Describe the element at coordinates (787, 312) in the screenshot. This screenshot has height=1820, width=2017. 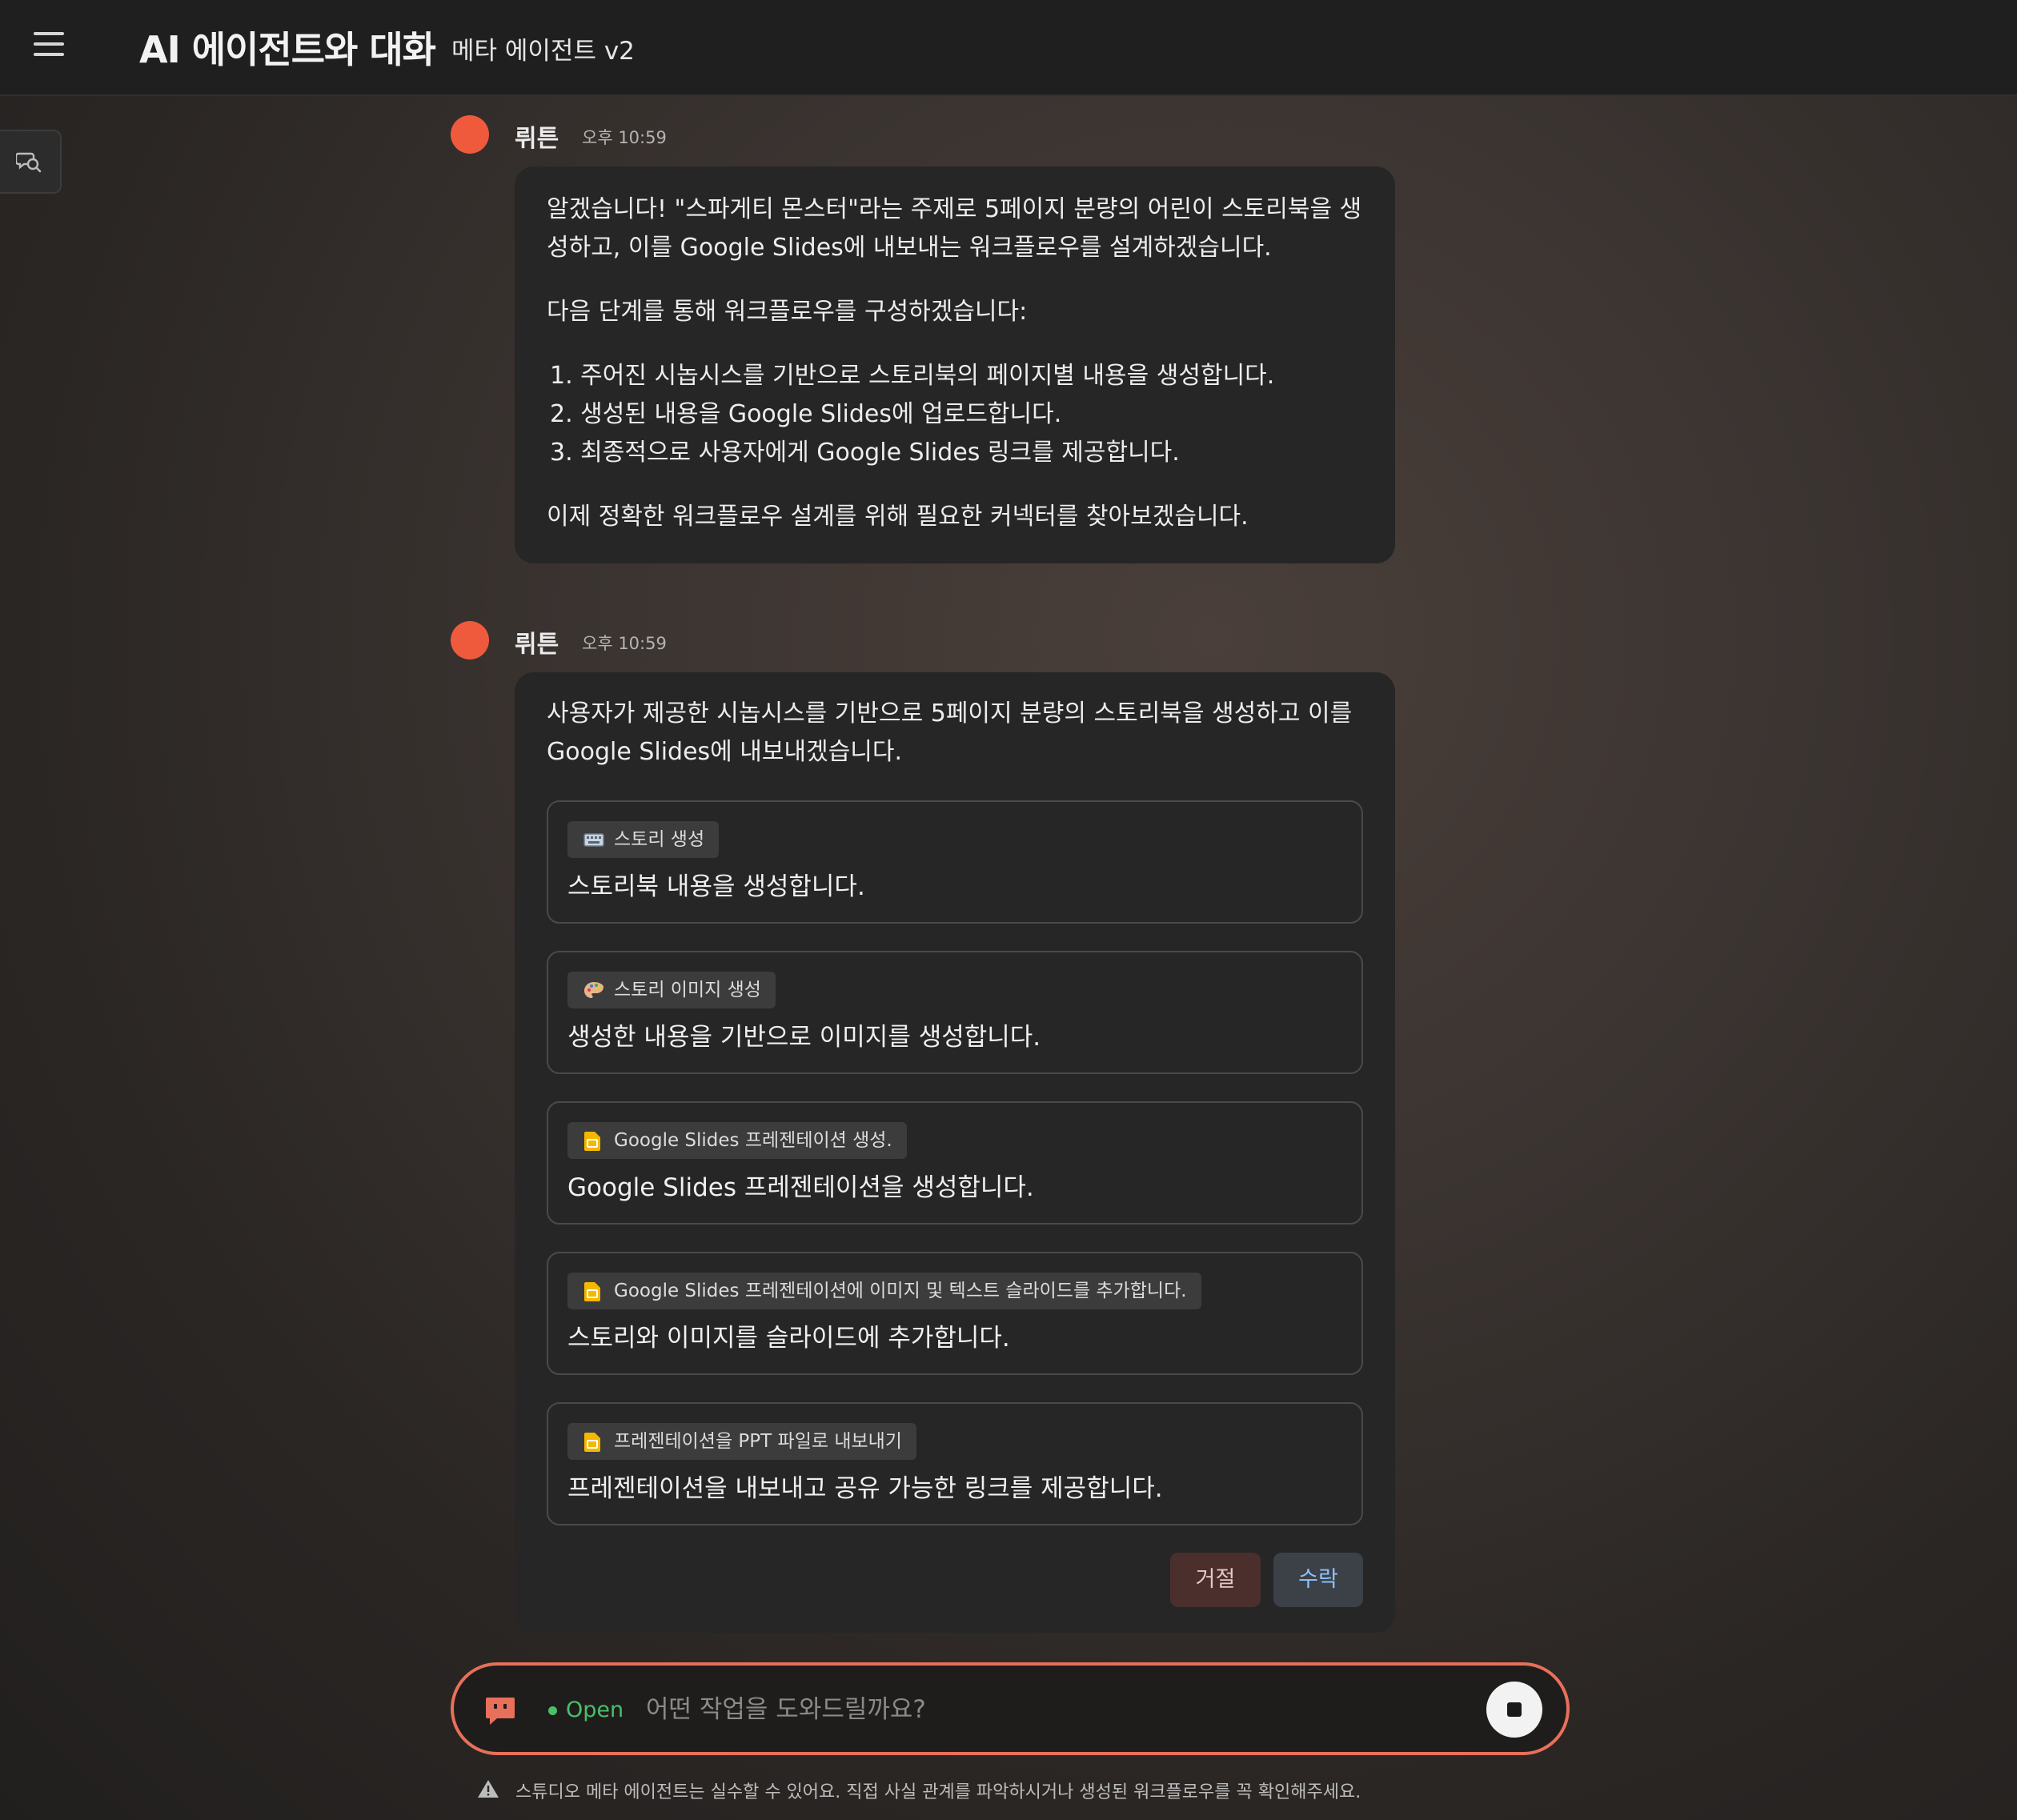
I see `message-paragraph: 다음 단계를 통해 워크플로우를 구성하겠습니다:` at that location.